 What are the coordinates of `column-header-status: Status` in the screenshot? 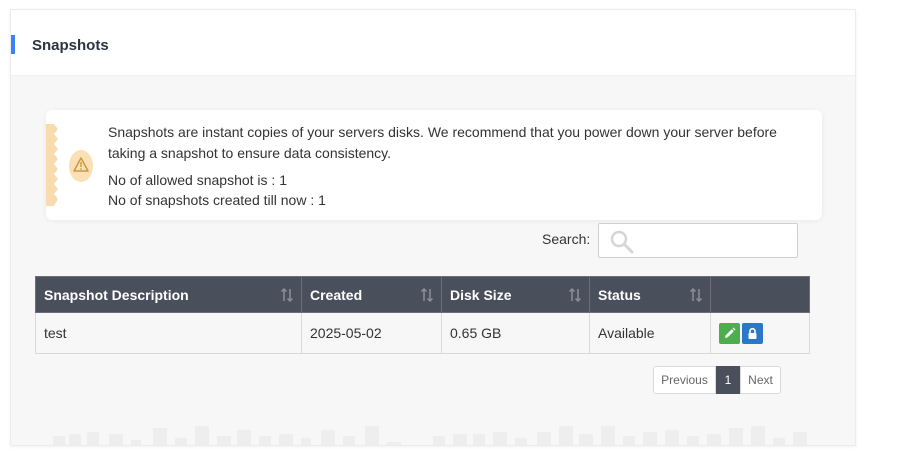 It's located at (650, 294).